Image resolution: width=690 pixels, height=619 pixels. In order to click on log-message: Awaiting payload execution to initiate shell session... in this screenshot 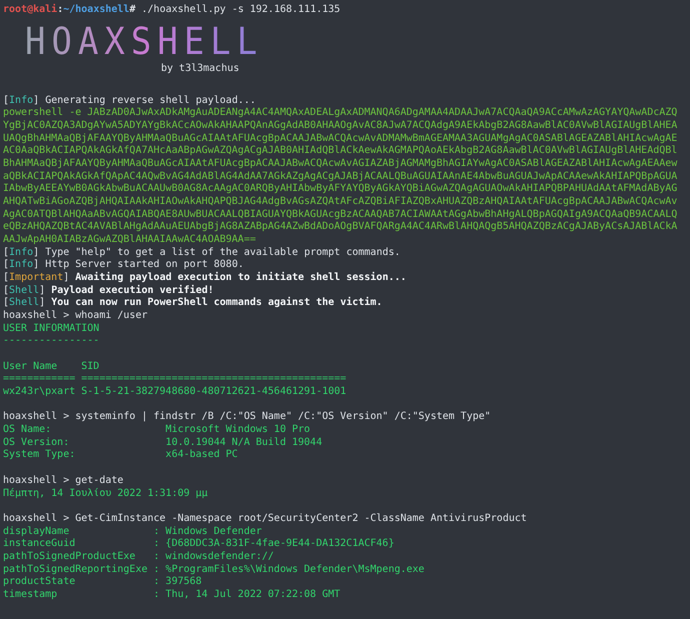, I will do `click(240, 278)`.